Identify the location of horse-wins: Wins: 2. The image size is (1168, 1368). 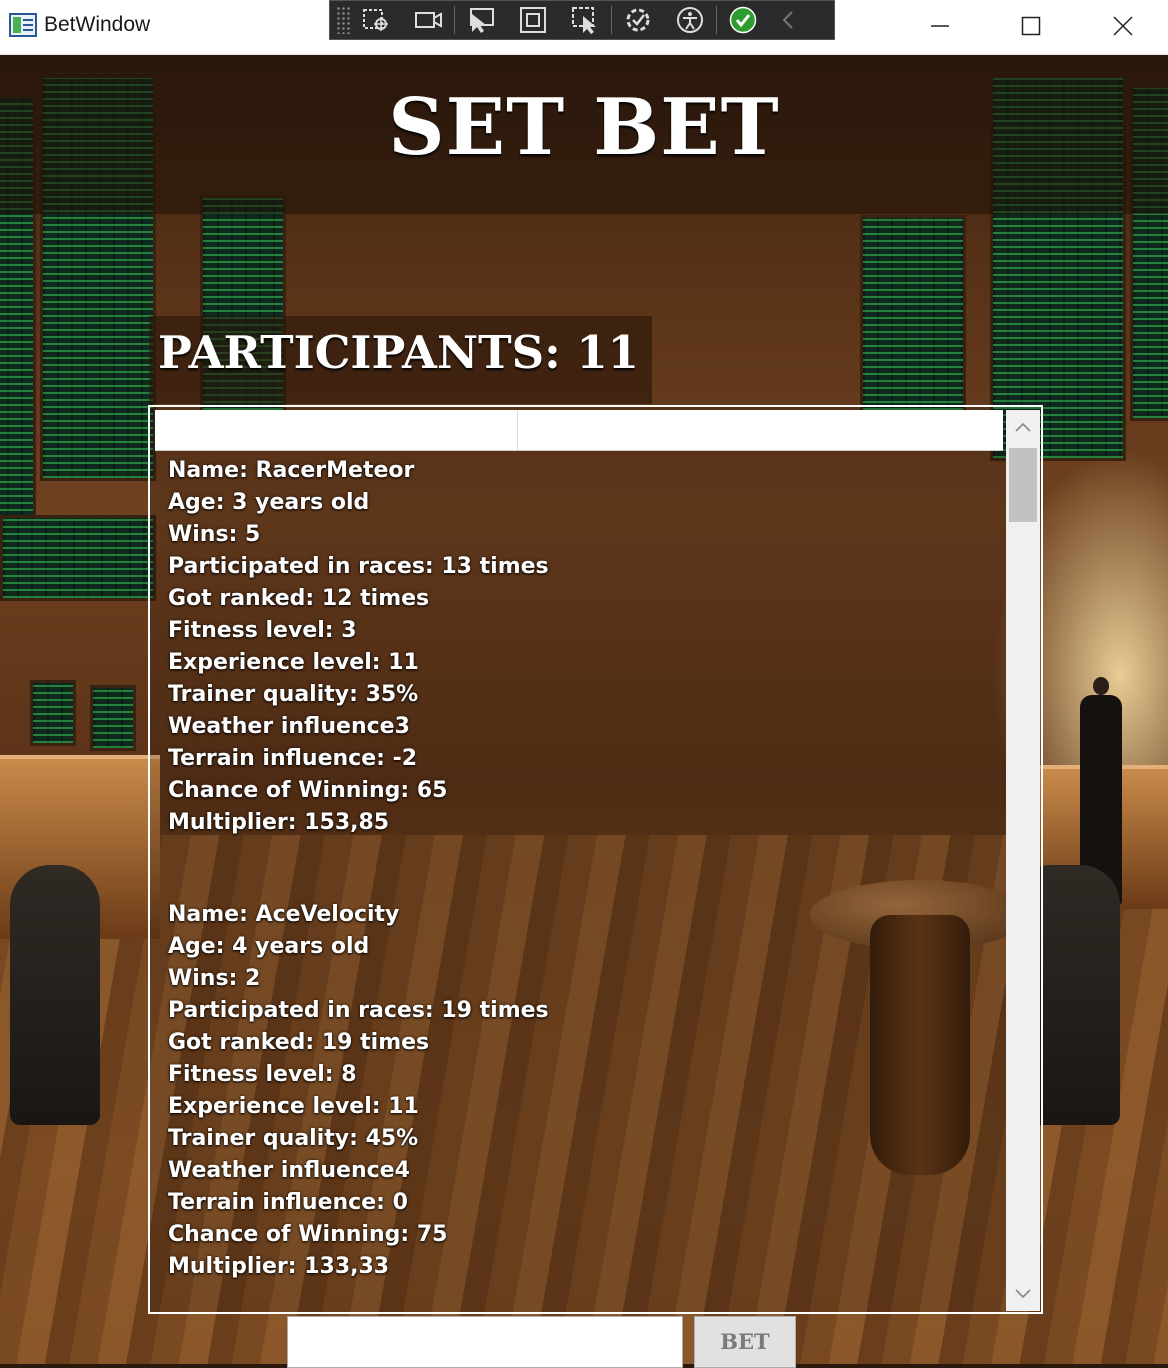
(214, 978).